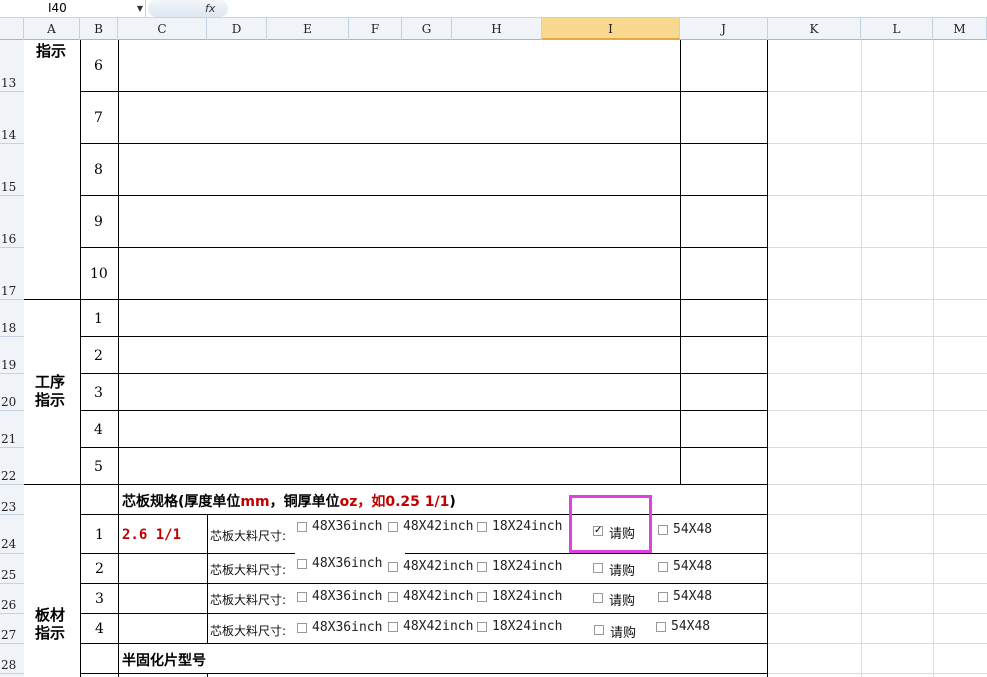 This screenshot has height=677, width=987. Describe the element at coordinates (99, 274) in the screenshot. I see `item-number: 10` at that location.